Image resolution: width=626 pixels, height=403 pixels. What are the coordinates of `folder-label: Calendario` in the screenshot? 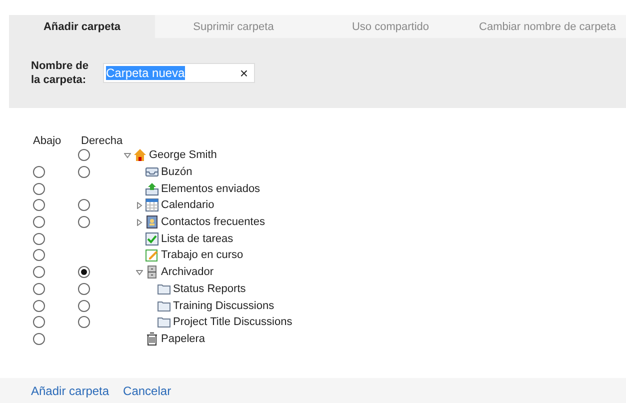 It's located at (187, 205).